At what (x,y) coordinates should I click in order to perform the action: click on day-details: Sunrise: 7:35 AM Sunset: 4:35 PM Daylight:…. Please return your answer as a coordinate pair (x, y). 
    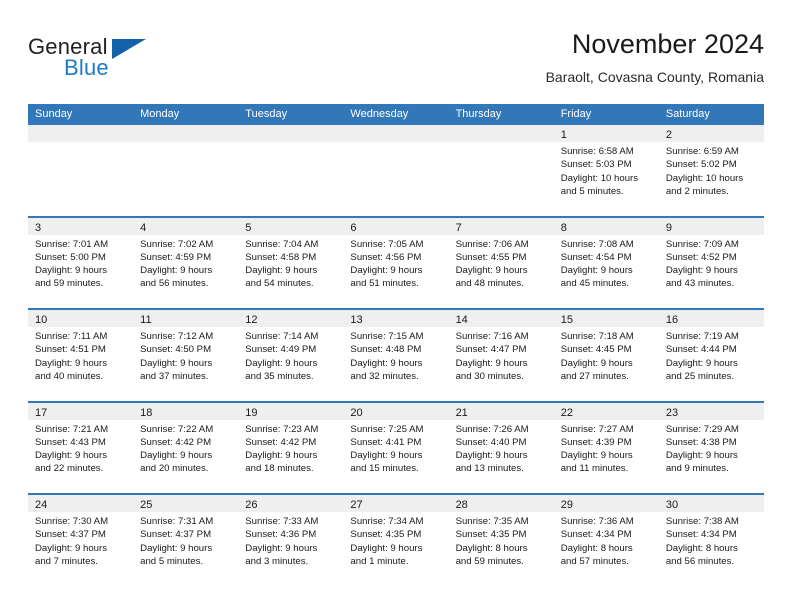
    Looking at the image, I should click on (501, 540).